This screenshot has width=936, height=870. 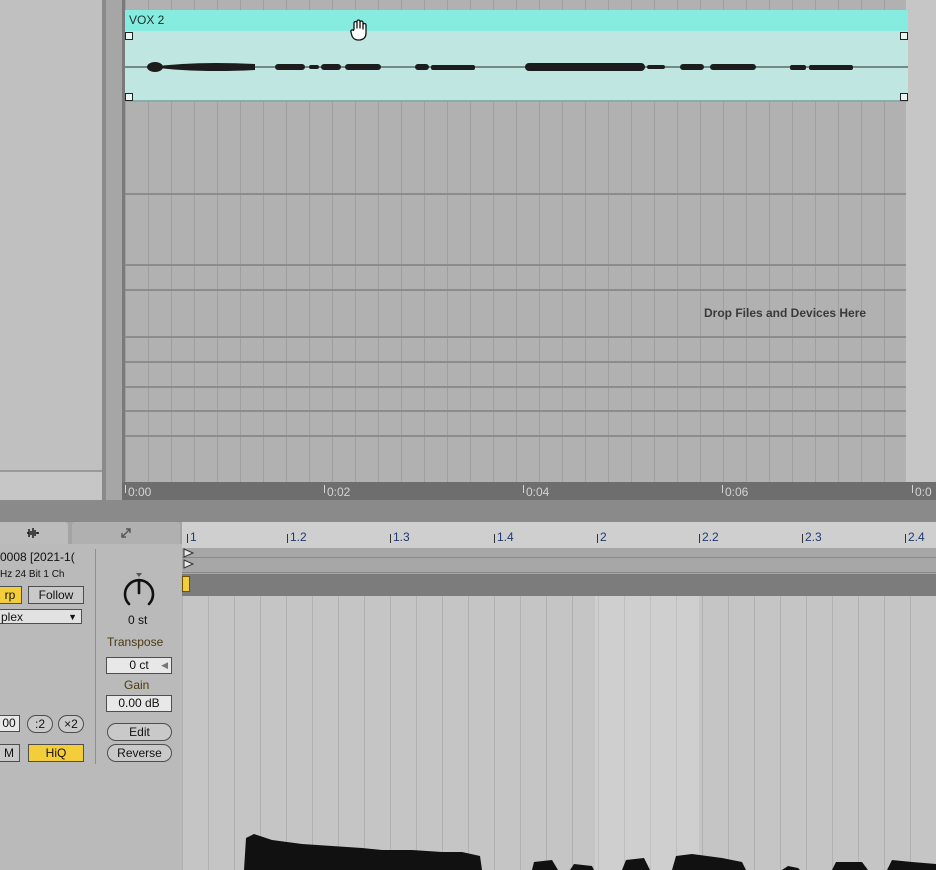 What do you see at coordinates (138, 492) in the screenshot?
I see `time-ruler-label: 0:00` at bounding box center [138, 492].